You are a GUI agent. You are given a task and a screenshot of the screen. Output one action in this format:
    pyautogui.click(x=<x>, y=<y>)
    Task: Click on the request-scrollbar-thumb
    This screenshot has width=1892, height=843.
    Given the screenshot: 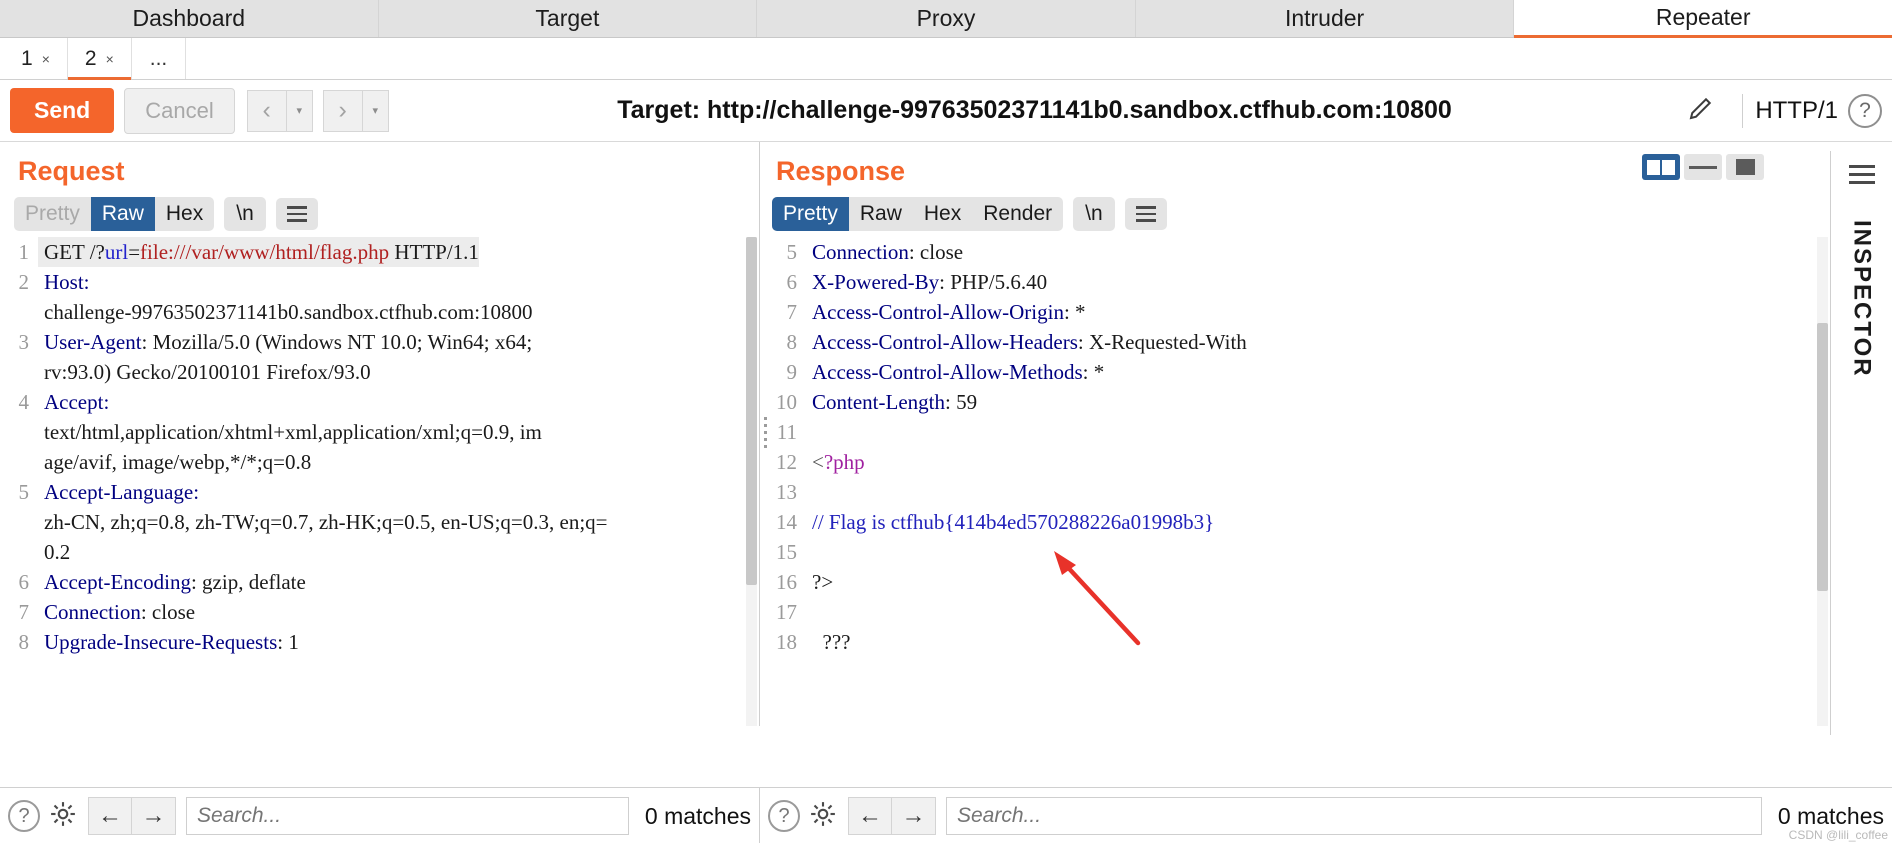 What is the action you would take?
    pyautogui.click(x=751, y=411)
    